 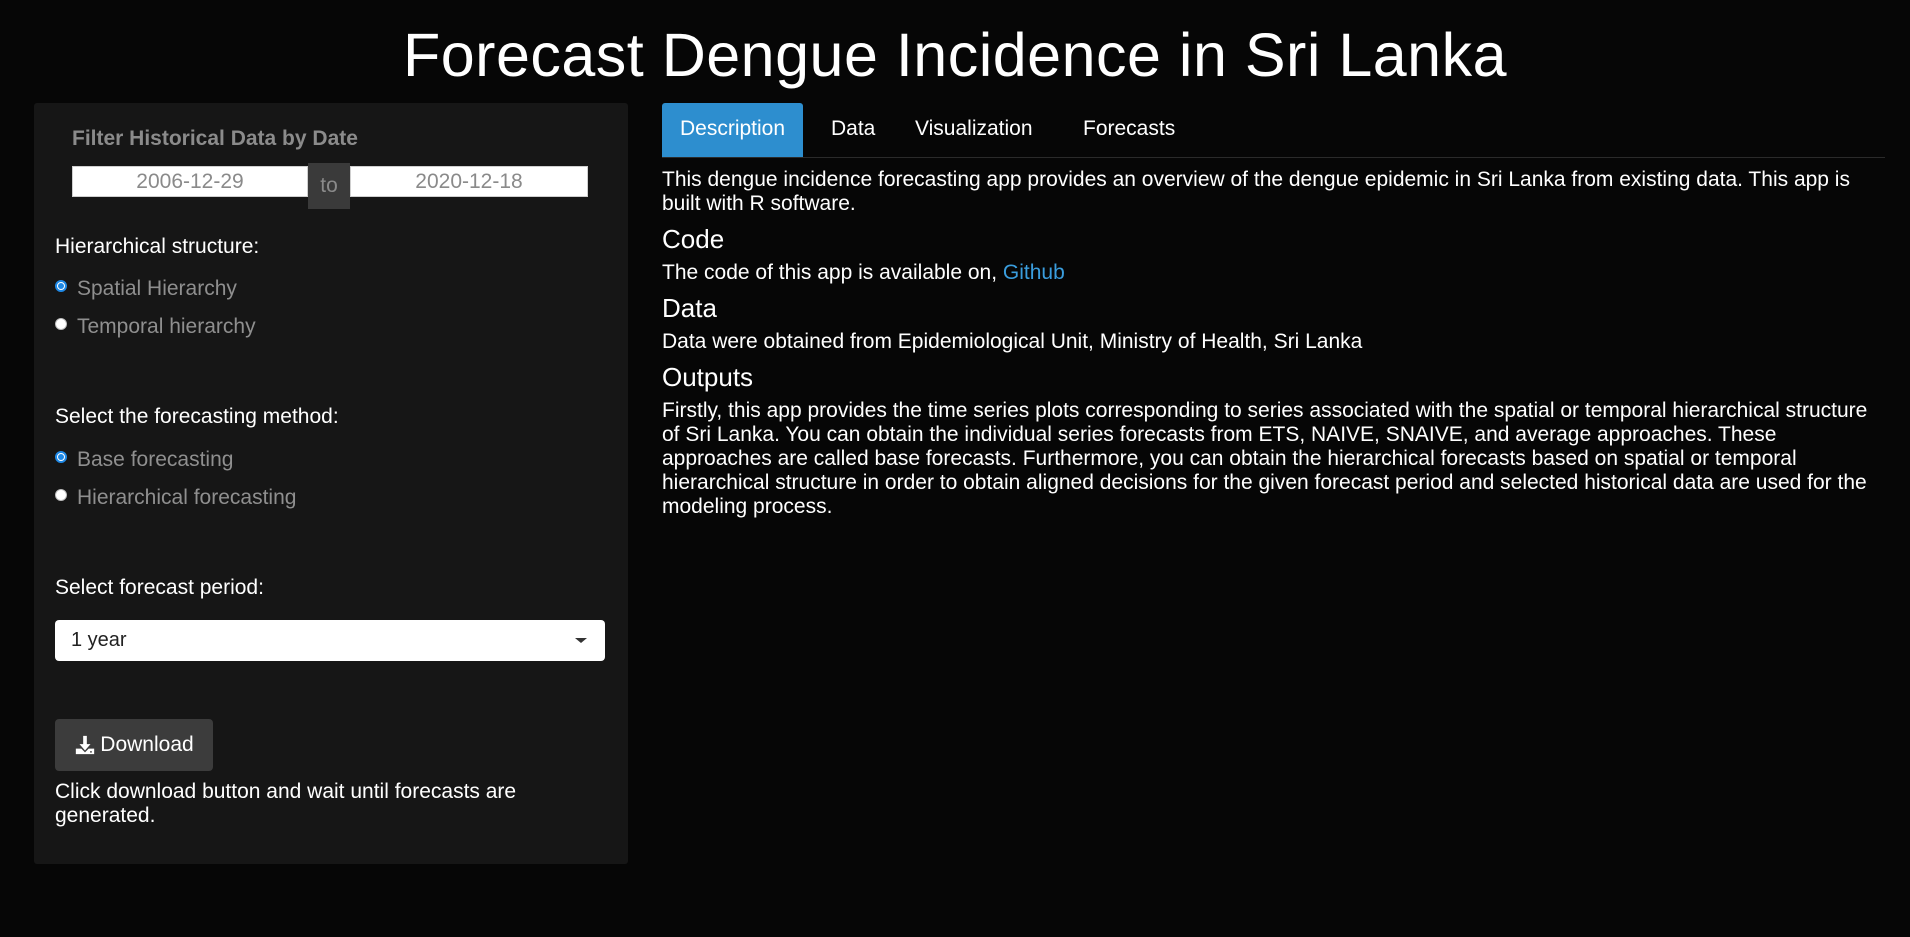 What do you see at coordinates (187, 497) in the screenshot?
I see `radio-label: Hierarchical forecasting` at bounding box center [187, 497].